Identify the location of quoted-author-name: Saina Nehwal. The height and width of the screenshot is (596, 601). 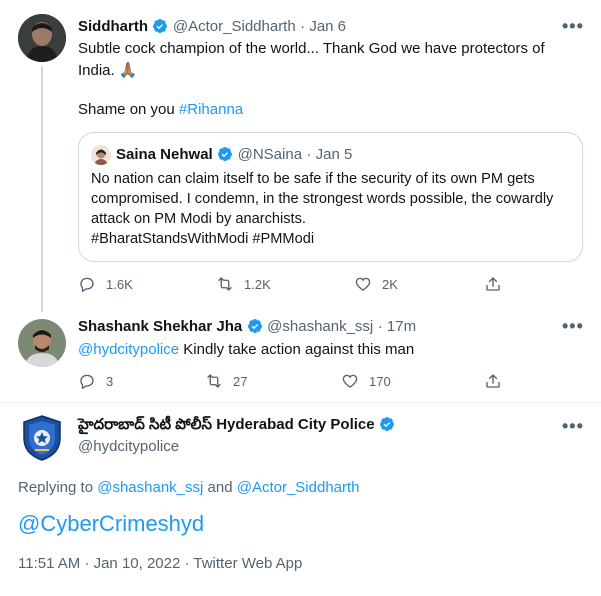
(164, 154).